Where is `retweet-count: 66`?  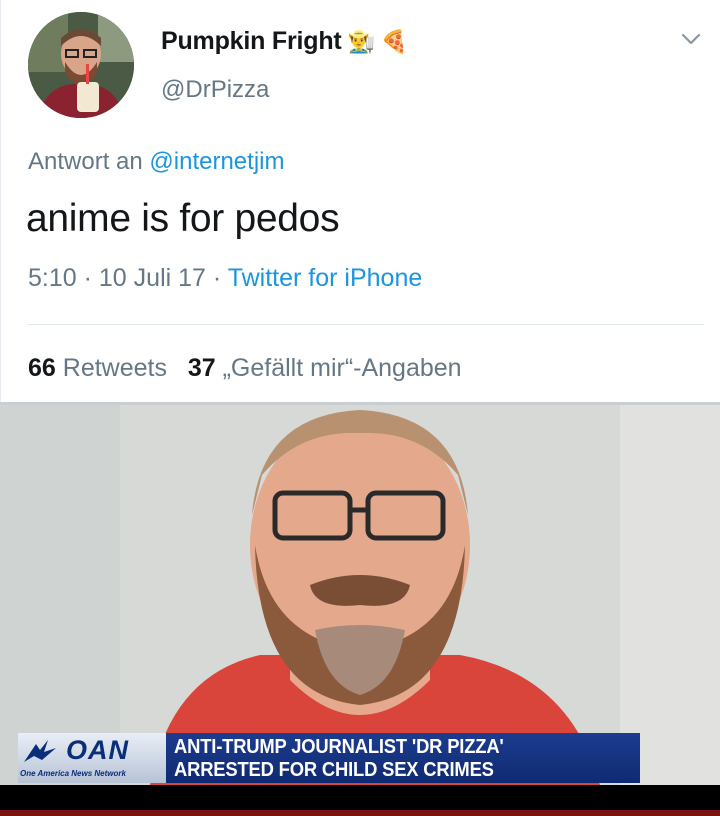
retweet-count: 66 is located at coordinates (42, 368).